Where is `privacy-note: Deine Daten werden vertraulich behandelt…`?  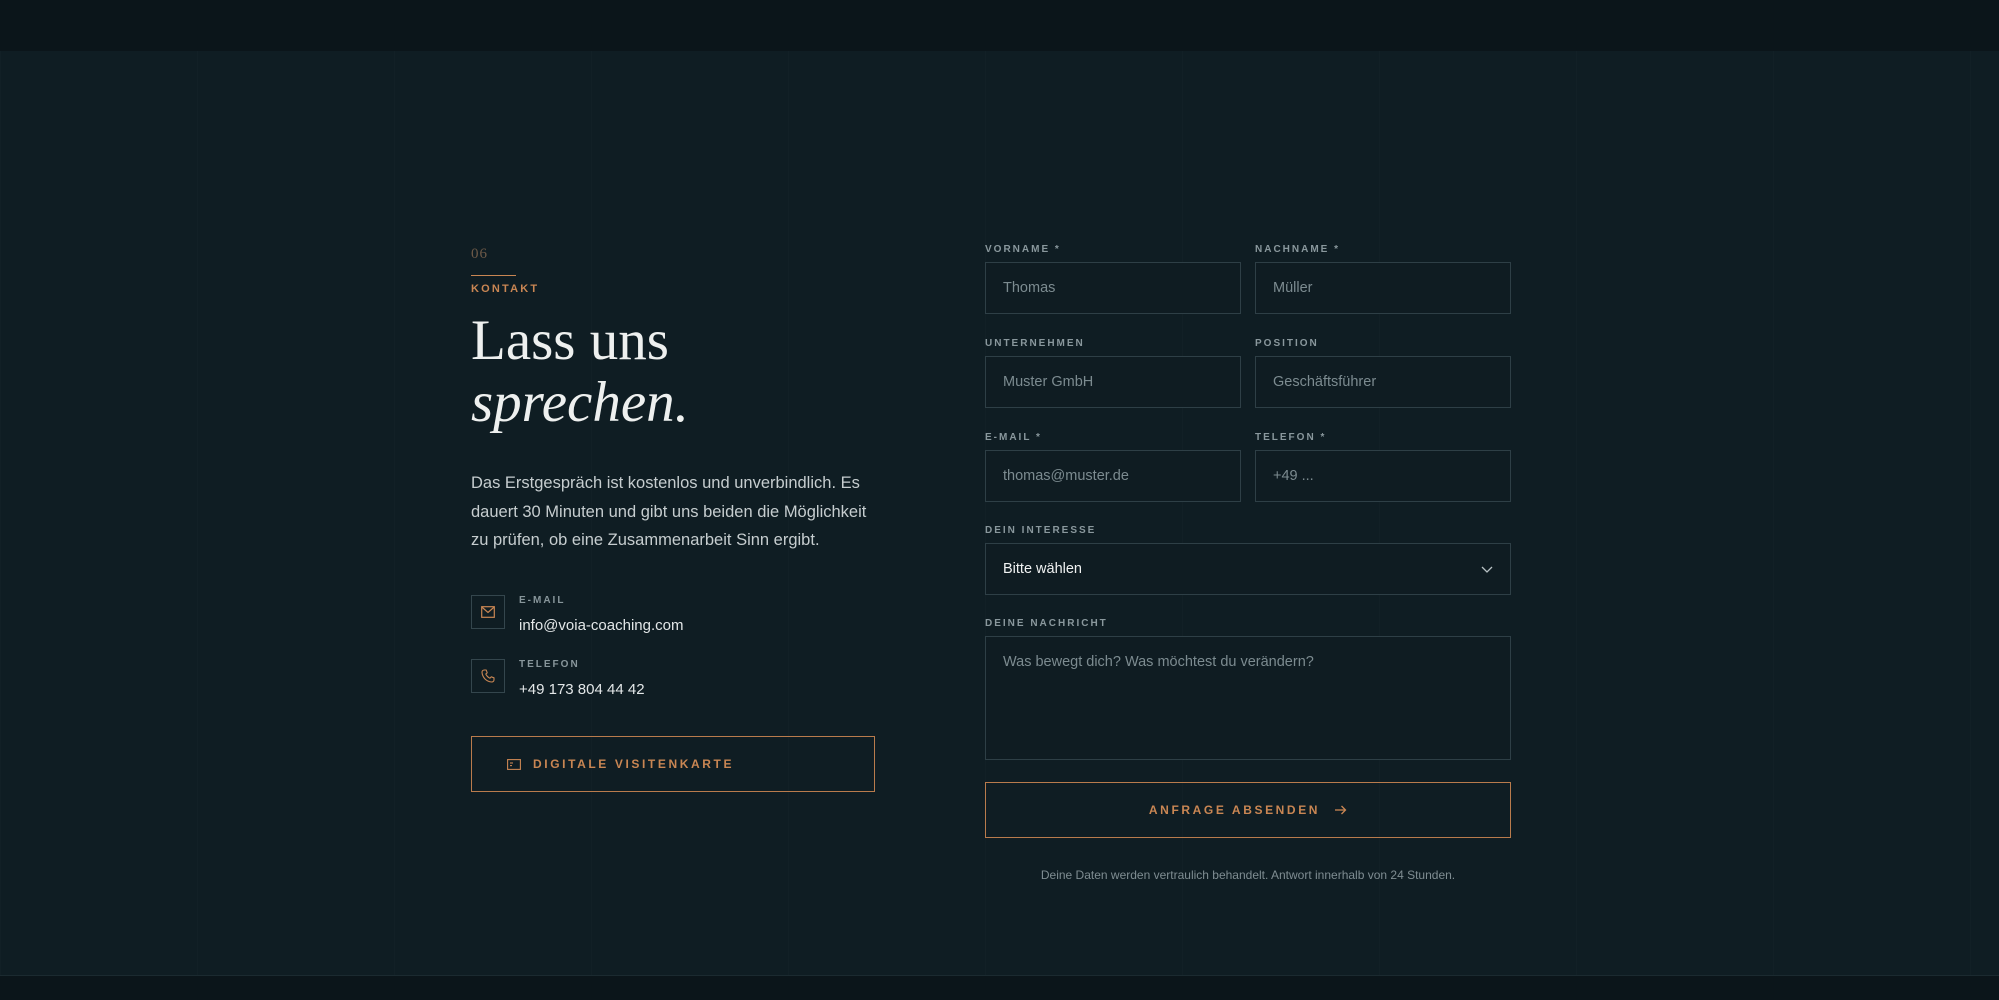
privacy-note: Deine Daten werden vertraulich behandelt… is located at coordinates (1248, 875).